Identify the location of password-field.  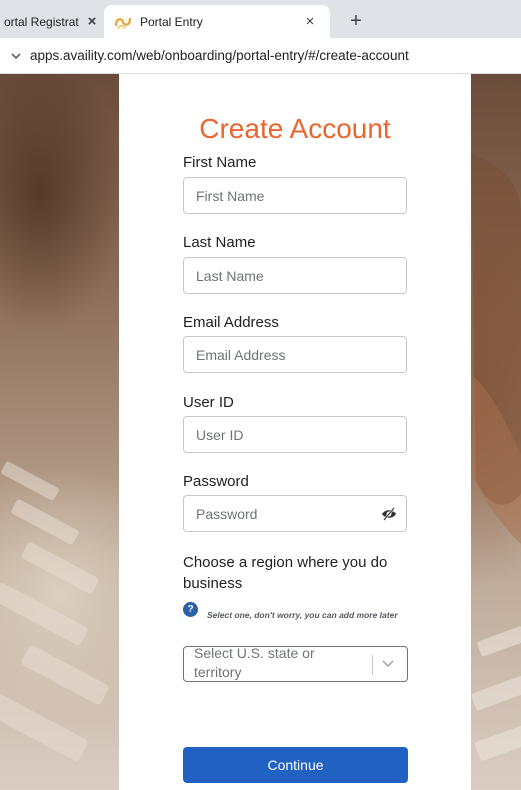
(295, 513).